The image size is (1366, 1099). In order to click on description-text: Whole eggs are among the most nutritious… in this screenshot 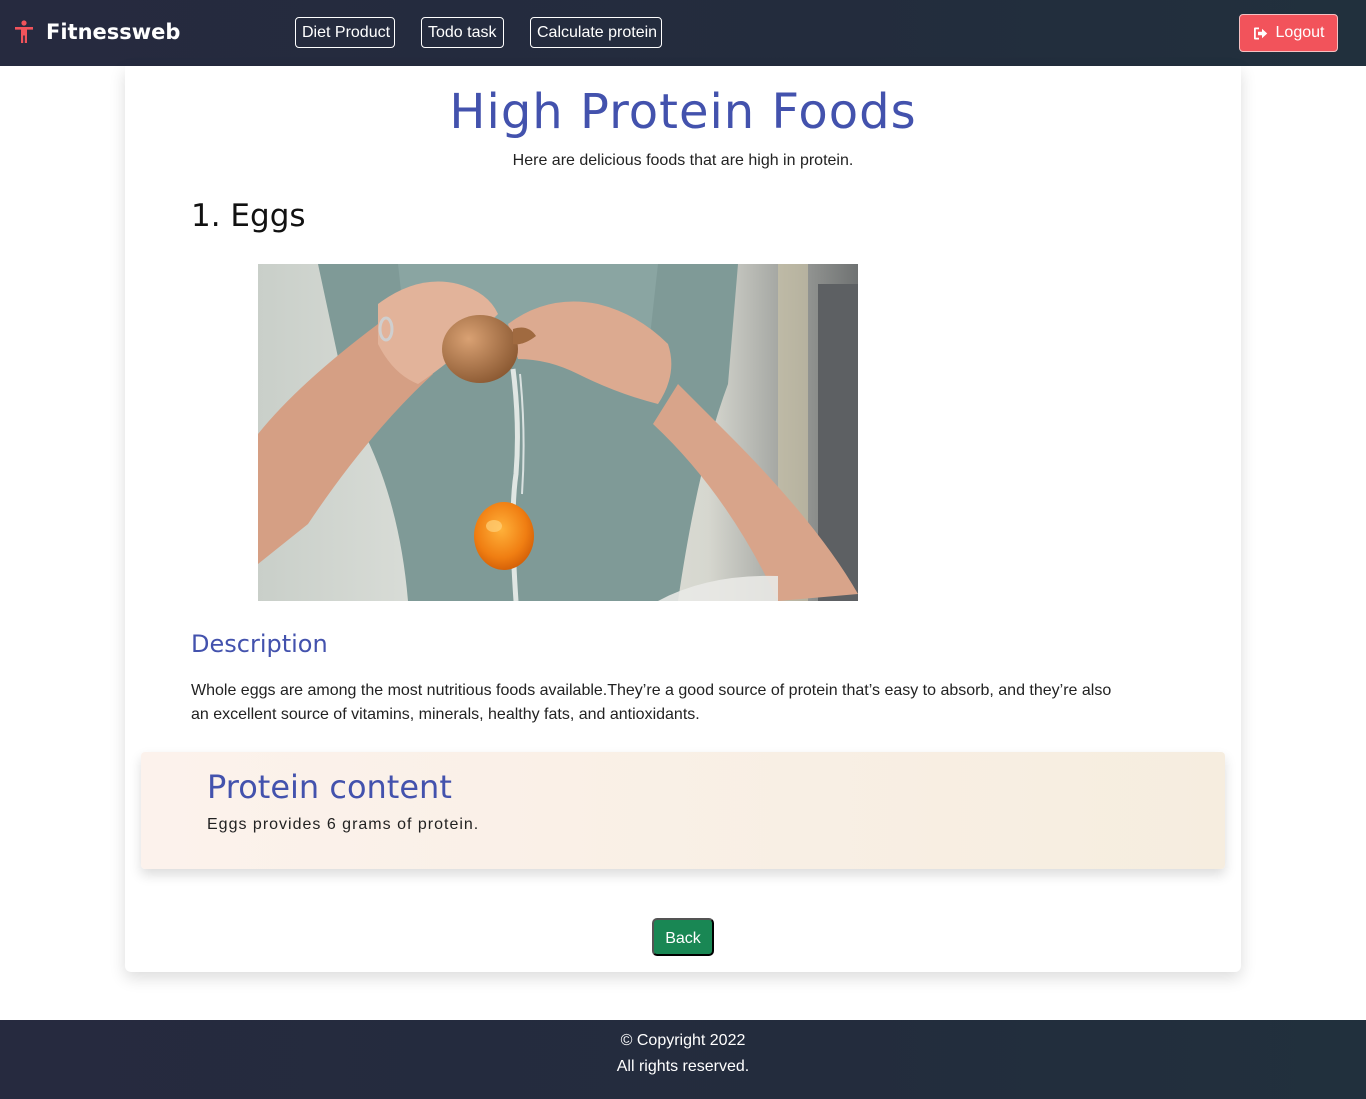, I will do `click(651, 702)`.